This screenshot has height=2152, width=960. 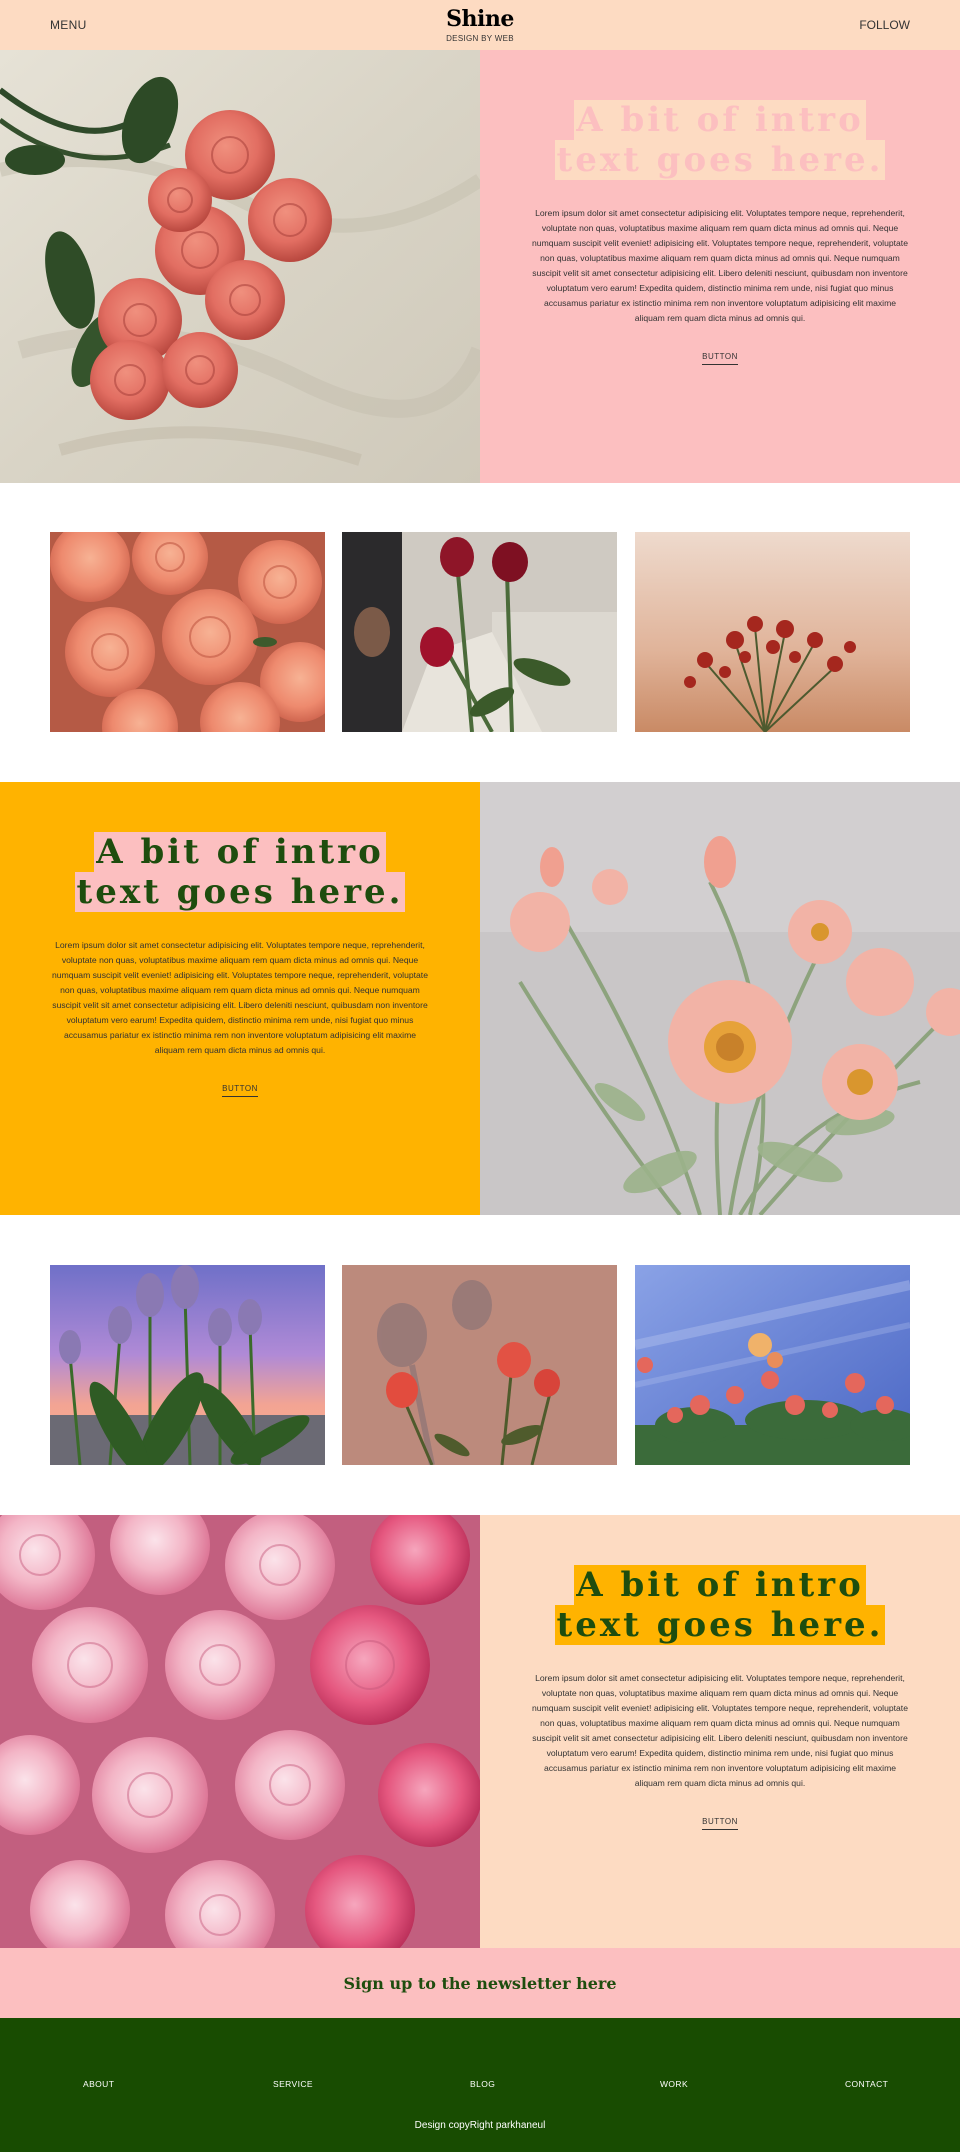 I want to click on red-roses-hands-photo, so click(x=479, y=632).